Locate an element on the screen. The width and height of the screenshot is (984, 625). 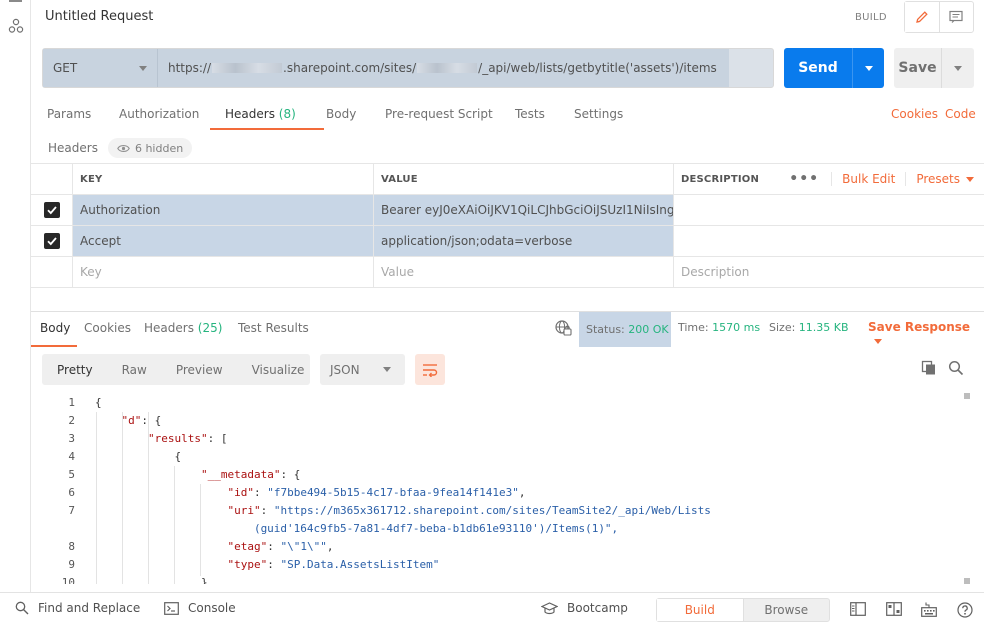
request-title: Untitled Request is located at coordinates (99, 16).